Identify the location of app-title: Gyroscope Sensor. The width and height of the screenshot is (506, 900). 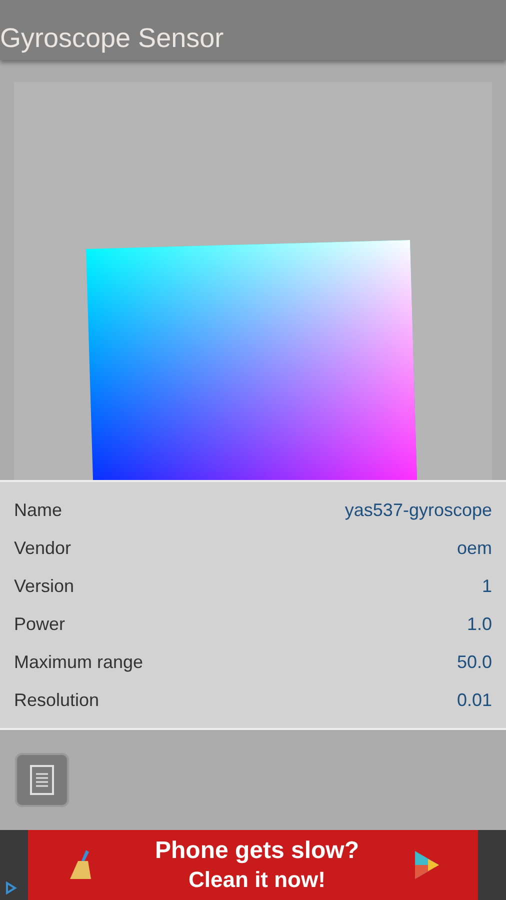
(112, 38).